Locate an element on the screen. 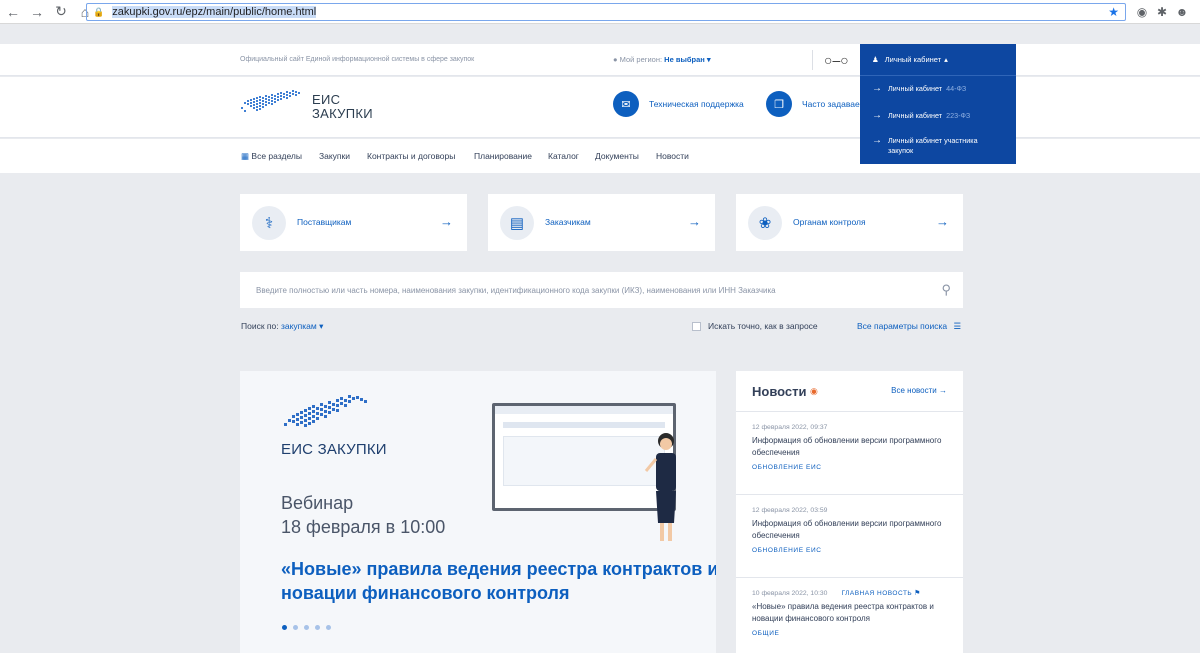  all-search-params-link: Все параметры поиска ☰ is located at coordinates (909, 326).